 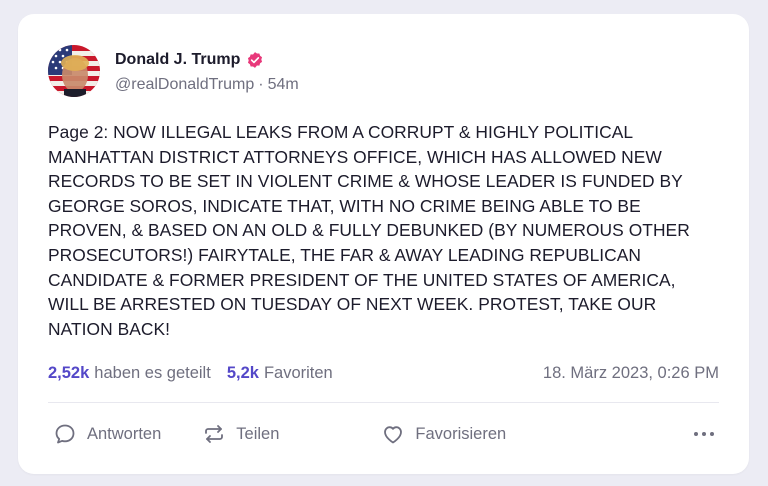 What do you see at coordinates (152, 372) in the screenshot?
I see `shares-label: haben es geteilt` at bounding box center [152, 372].